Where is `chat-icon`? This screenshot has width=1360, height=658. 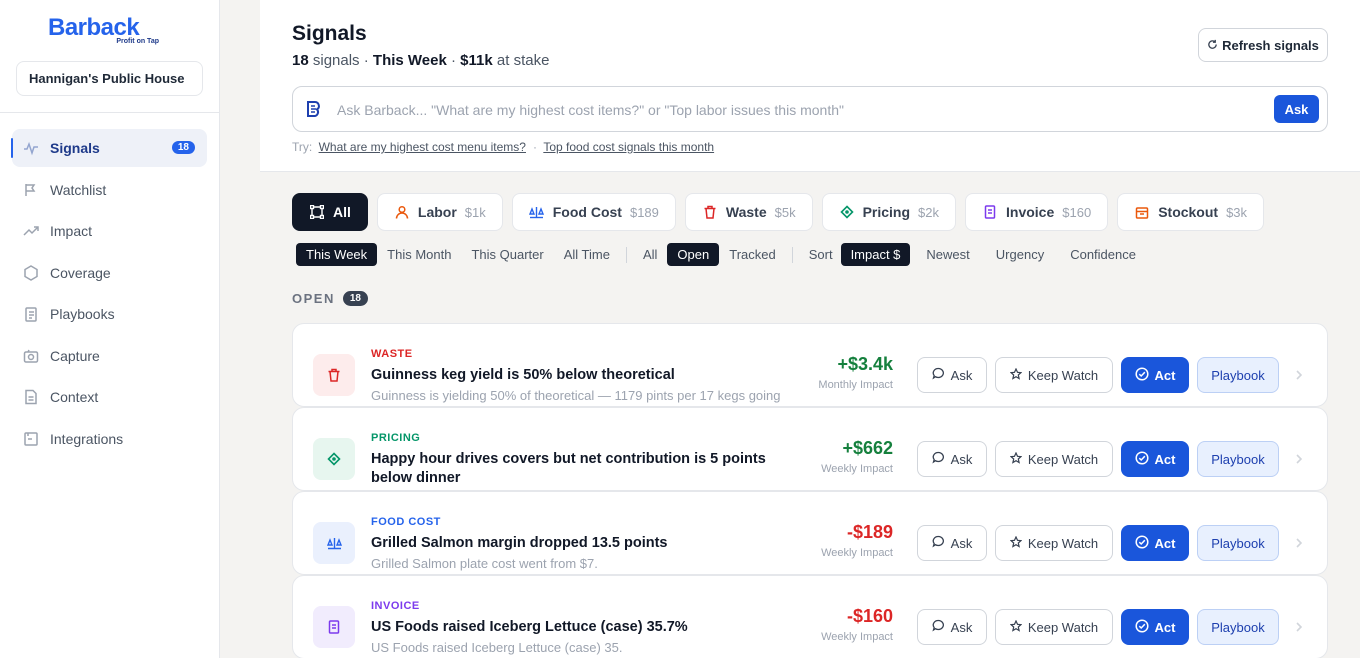
chat-icon is located at coordinates (938, 459).